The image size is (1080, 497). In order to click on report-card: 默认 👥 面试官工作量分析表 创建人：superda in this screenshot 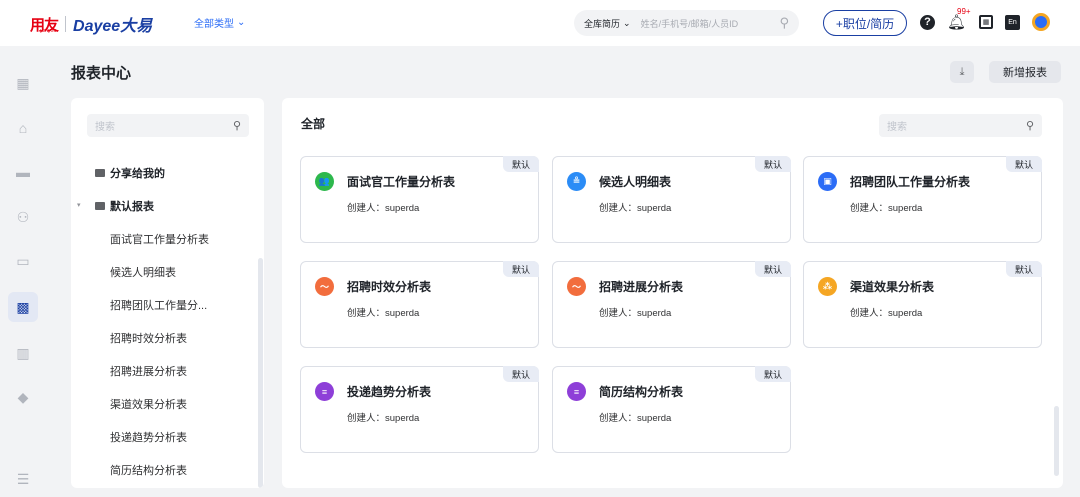, I will do `click(419, 199)`.